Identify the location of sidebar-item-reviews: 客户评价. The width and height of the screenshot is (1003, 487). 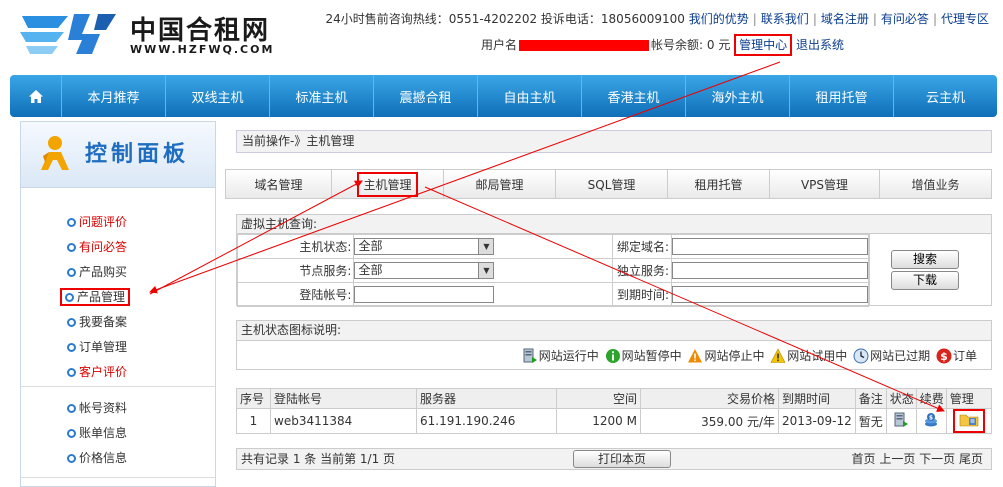
(98, 372).